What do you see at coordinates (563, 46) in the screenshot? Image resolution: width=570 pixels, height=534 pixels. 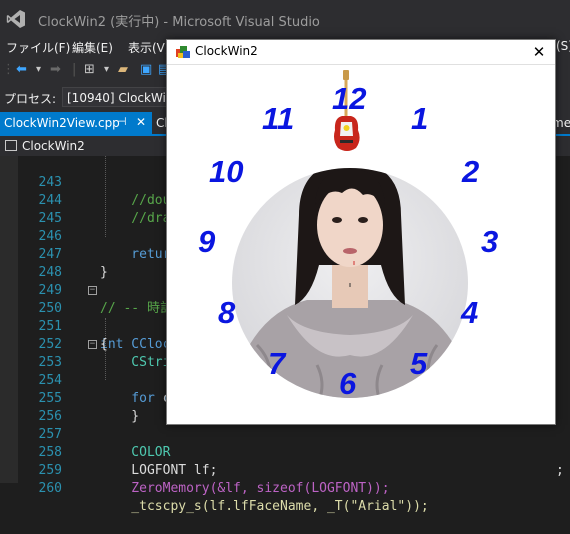 I see `menu-right-partial: (S)` at bounding box center [563, 46].